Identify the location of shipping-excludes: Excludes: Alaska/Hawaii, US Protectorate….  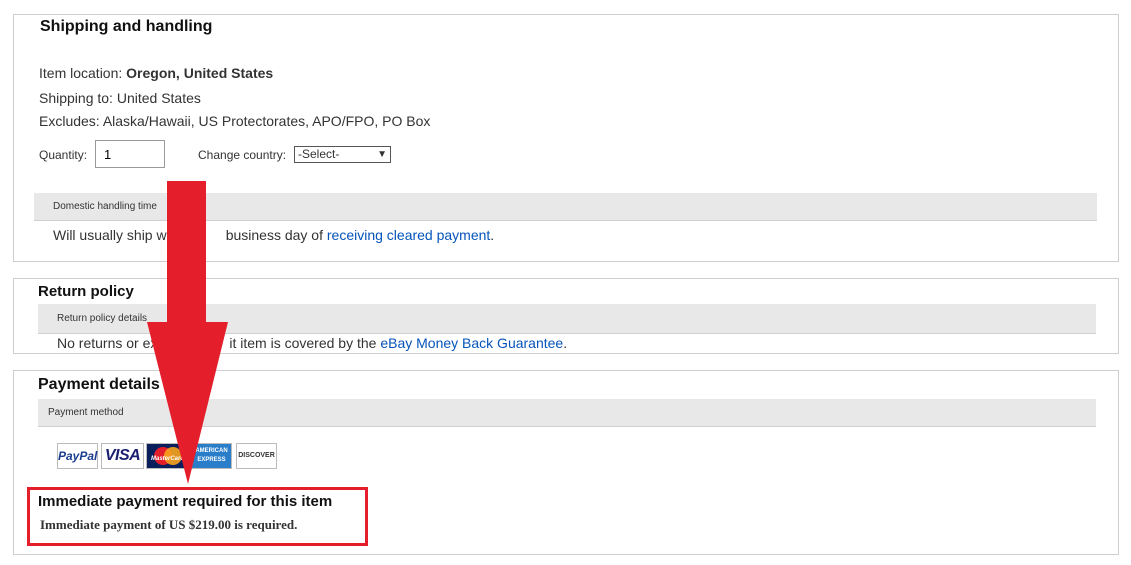
(235, 121).